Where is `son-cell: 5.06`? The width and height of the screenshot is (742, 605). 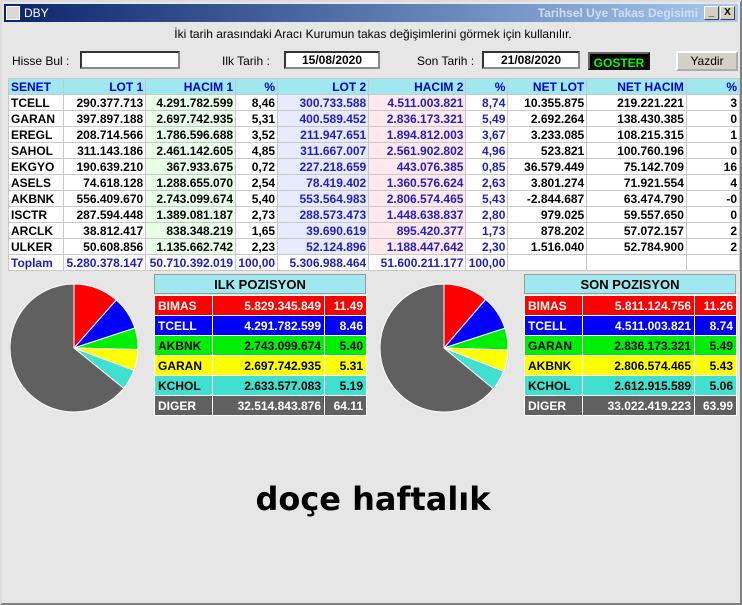
son-cell: 5.06 is located at coordinates (715, 385).